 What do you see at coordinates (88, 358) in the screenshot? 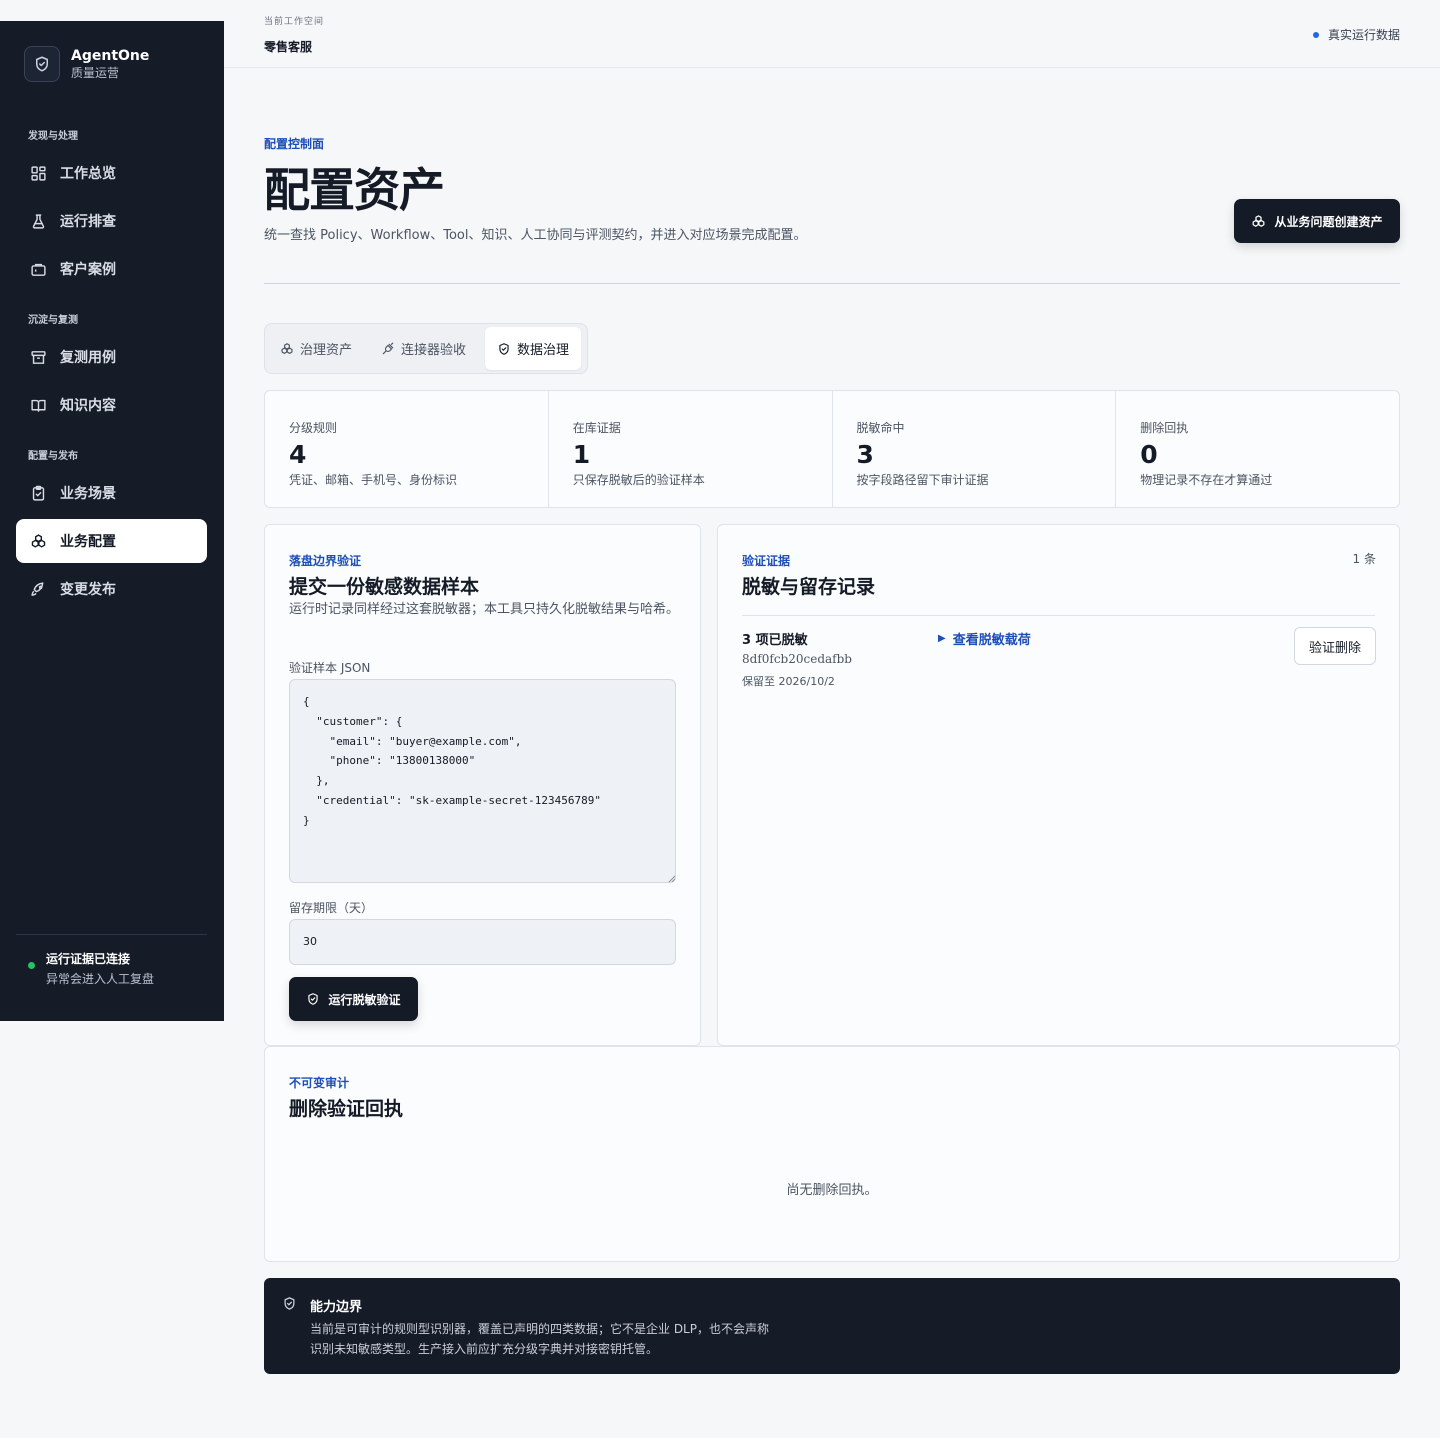
I see `sidebar-item-label: 复测用例` at bounding box center [88, 358].